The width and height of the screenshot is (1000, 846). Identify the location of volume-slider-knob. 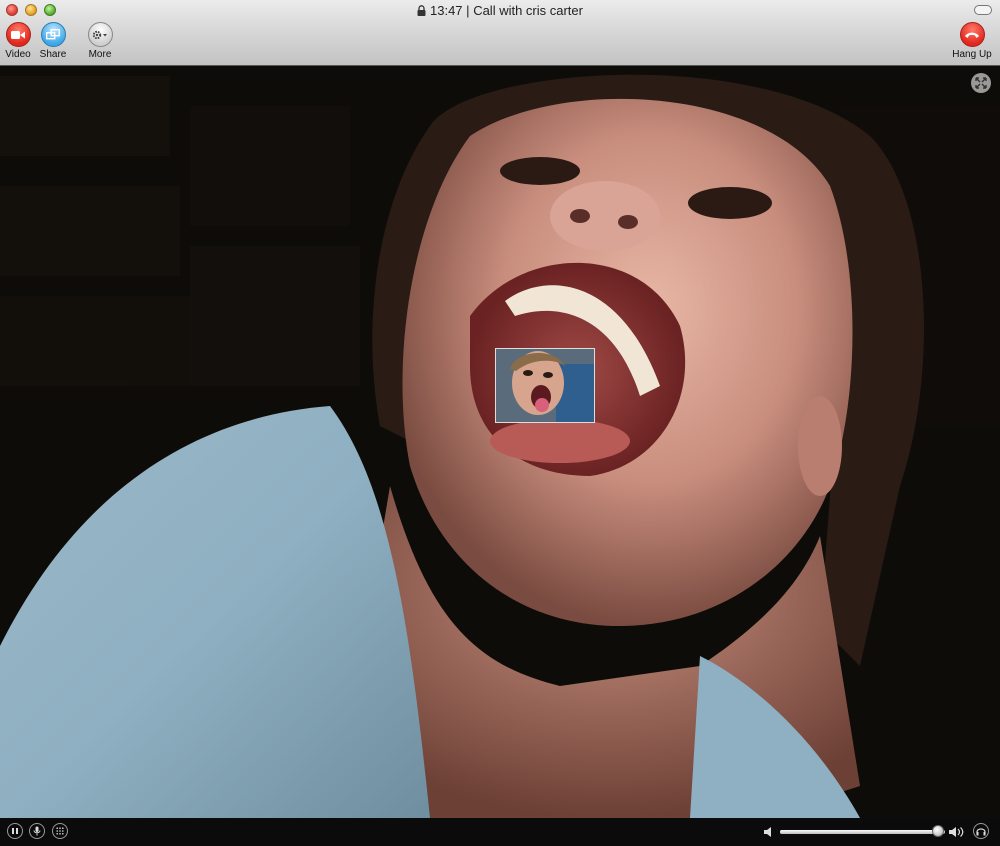
(938, 831).